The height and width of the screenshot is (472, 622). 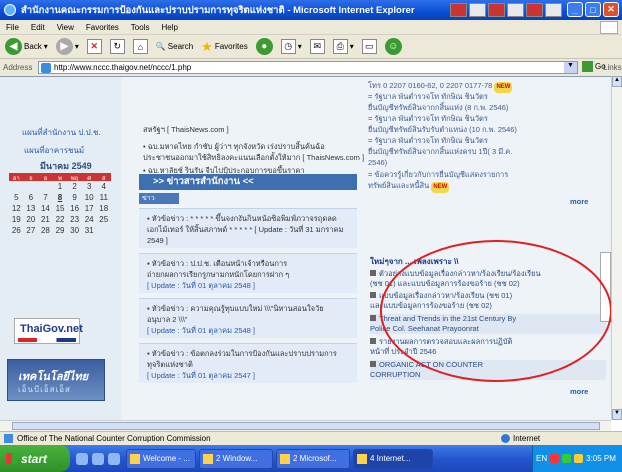 What do you see at coordinates (611, 9) in the screenshot?
I see `close-button: ✕` at bounding box center [611, 9].